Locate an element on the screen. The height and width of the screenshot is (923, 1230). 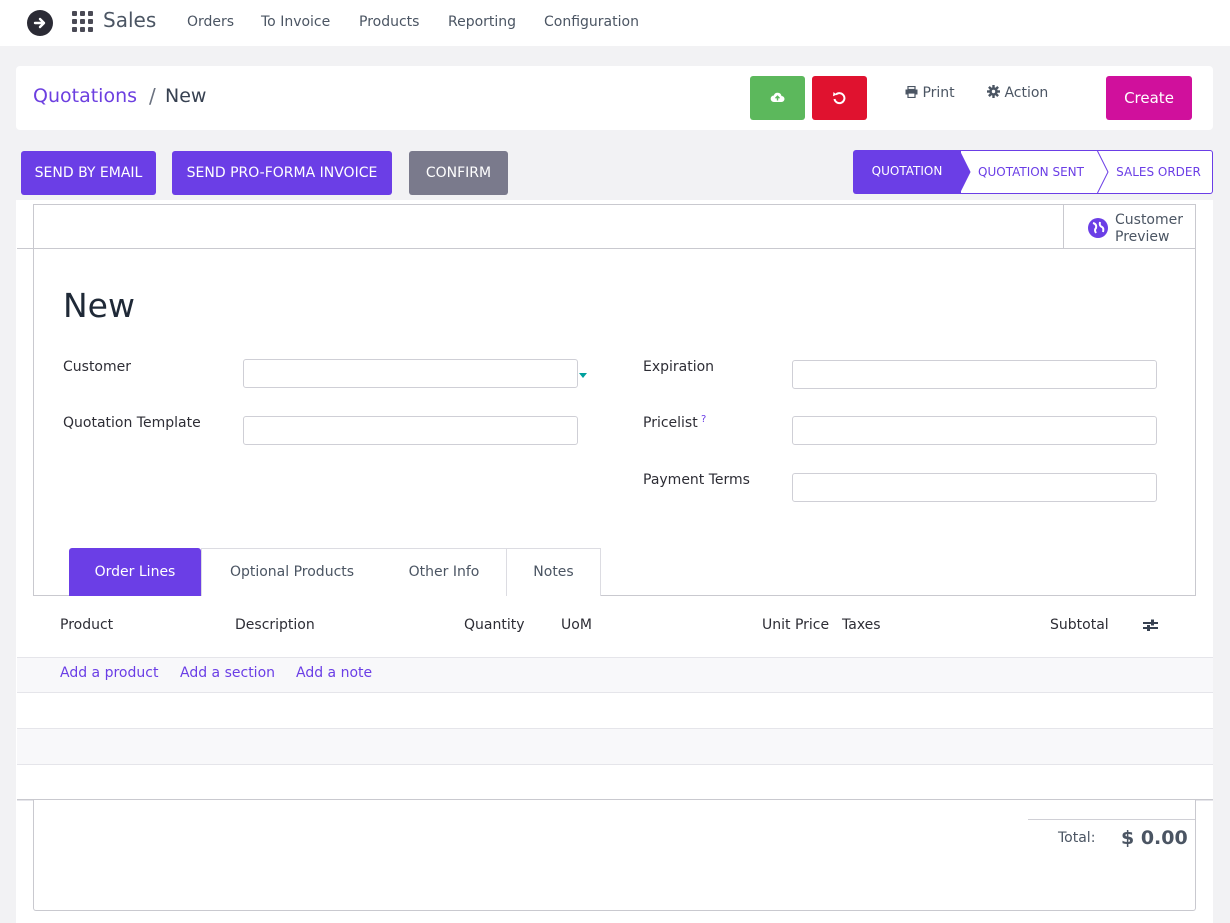
tab-optional-products: Optional Products is located at coordinates (292, 572).